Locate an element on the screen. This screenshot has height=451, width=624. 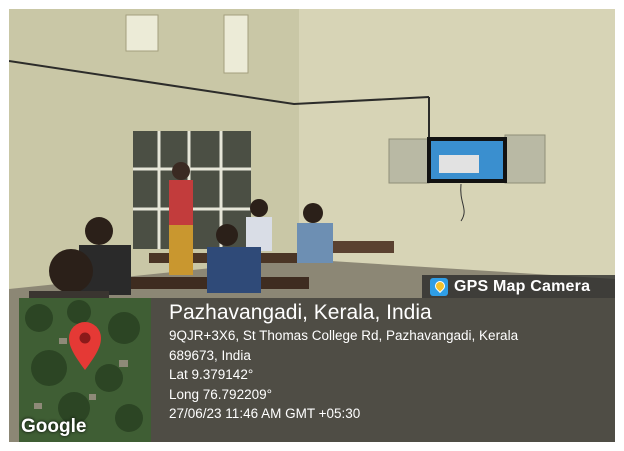
timestamp: 27/06/23 11:46 AM GMT +05:30 is located at coordinates (265, 413).